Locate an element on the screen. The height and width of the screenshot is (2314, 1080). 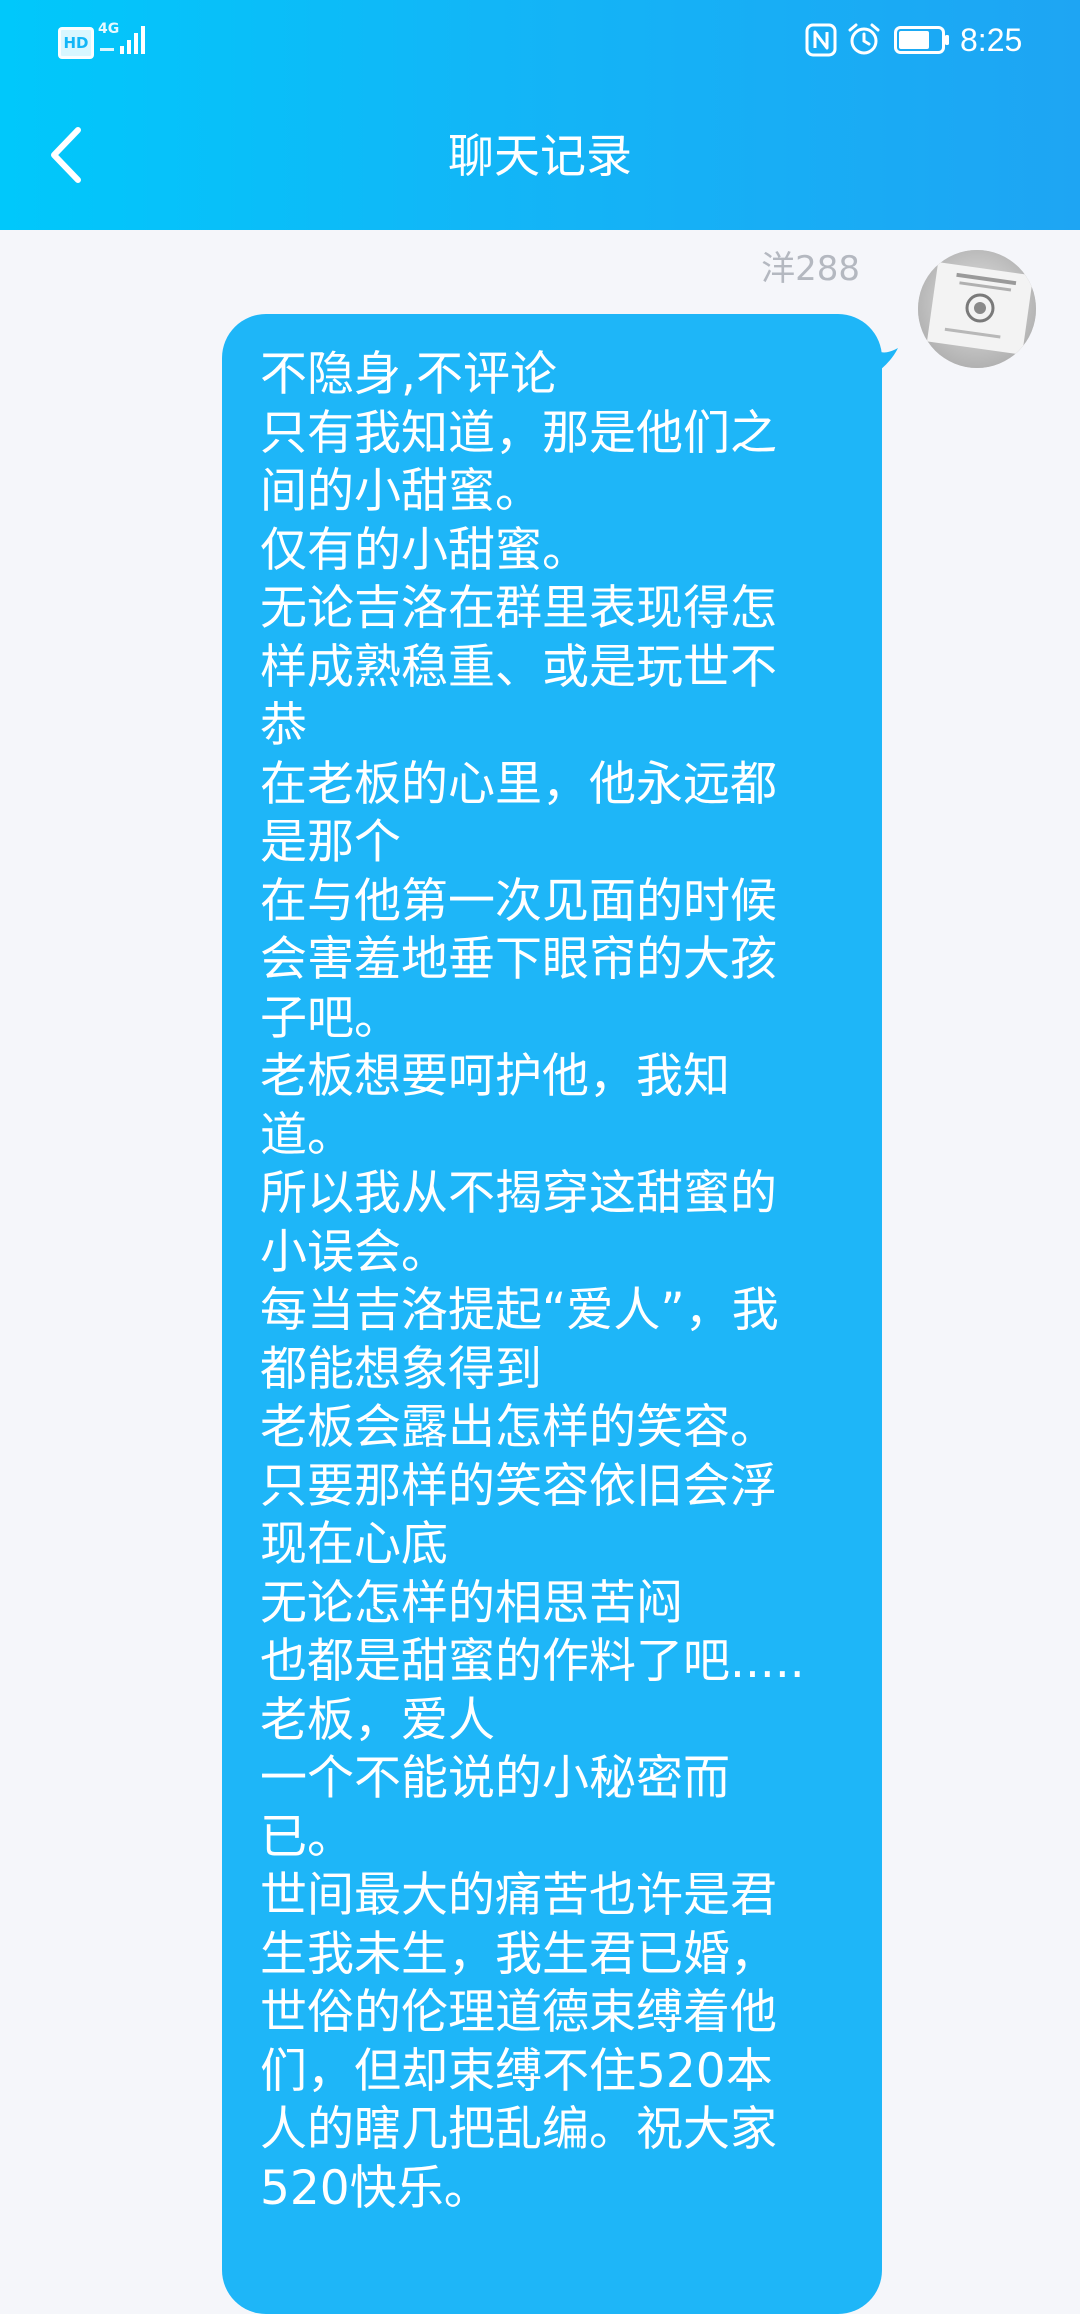
message-line: 都能想象得到 is located at coordinates (401, 1369).